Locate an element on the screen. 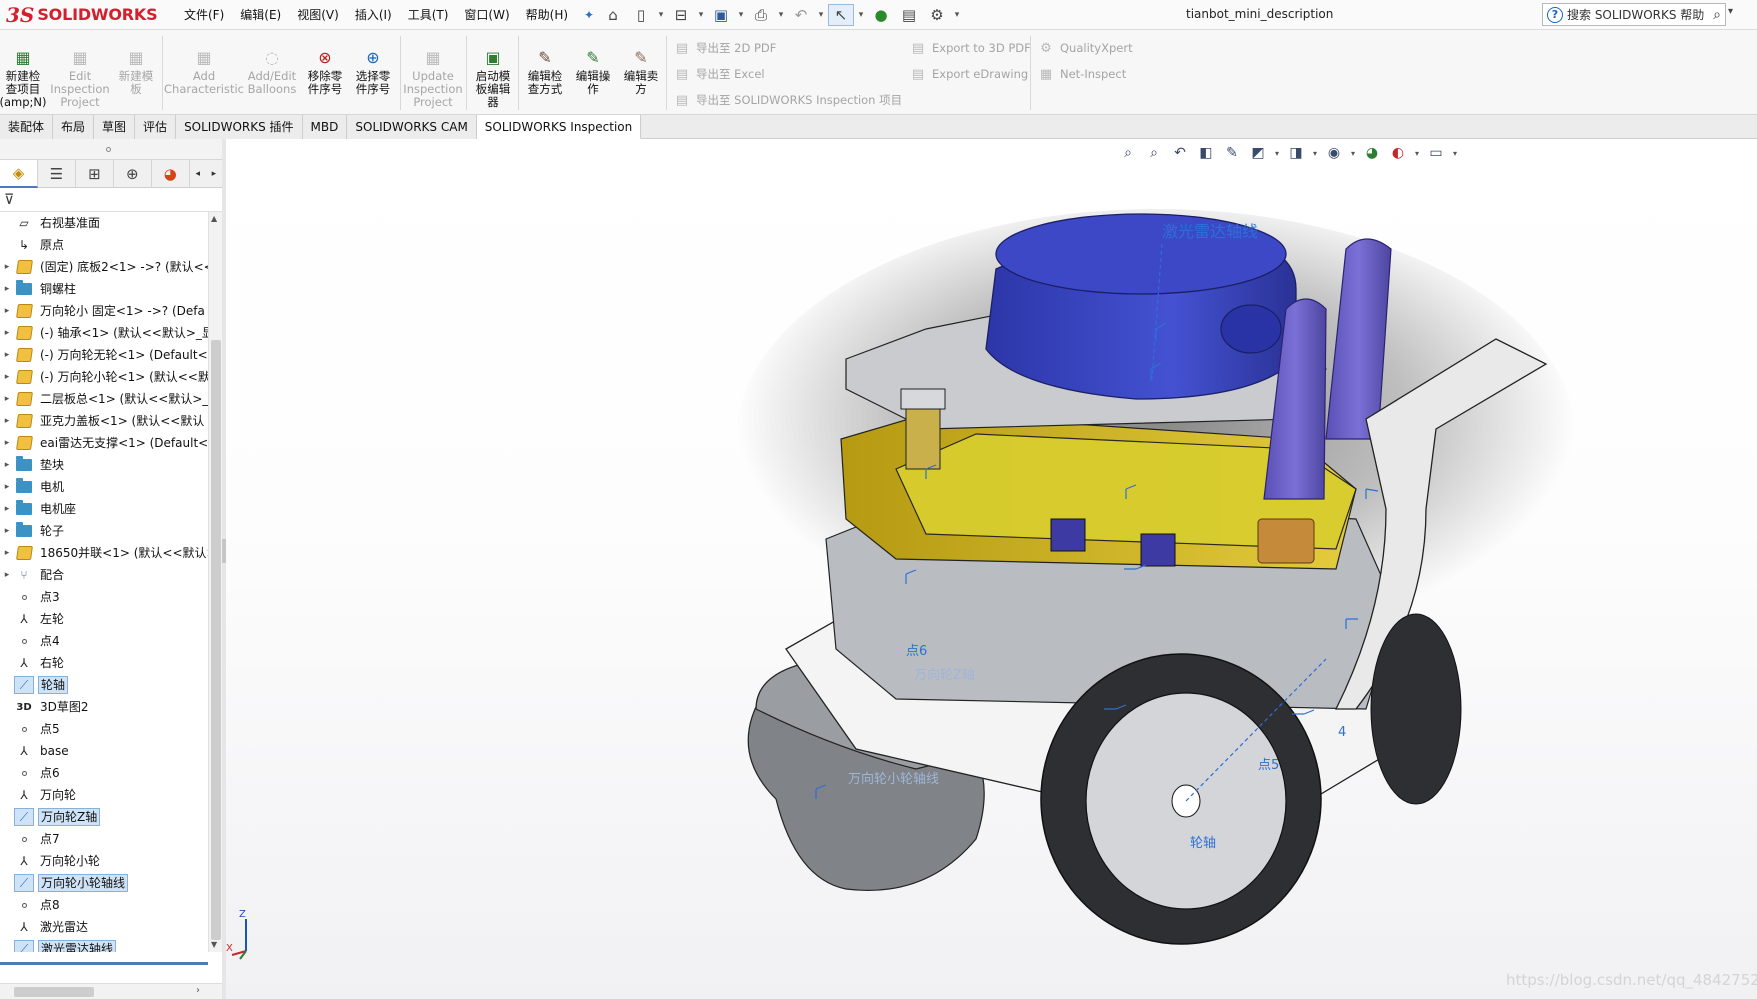 This screenshot has height=999, width=1757. menu-tools: 工具(T) is located at coordinates (428, 15).